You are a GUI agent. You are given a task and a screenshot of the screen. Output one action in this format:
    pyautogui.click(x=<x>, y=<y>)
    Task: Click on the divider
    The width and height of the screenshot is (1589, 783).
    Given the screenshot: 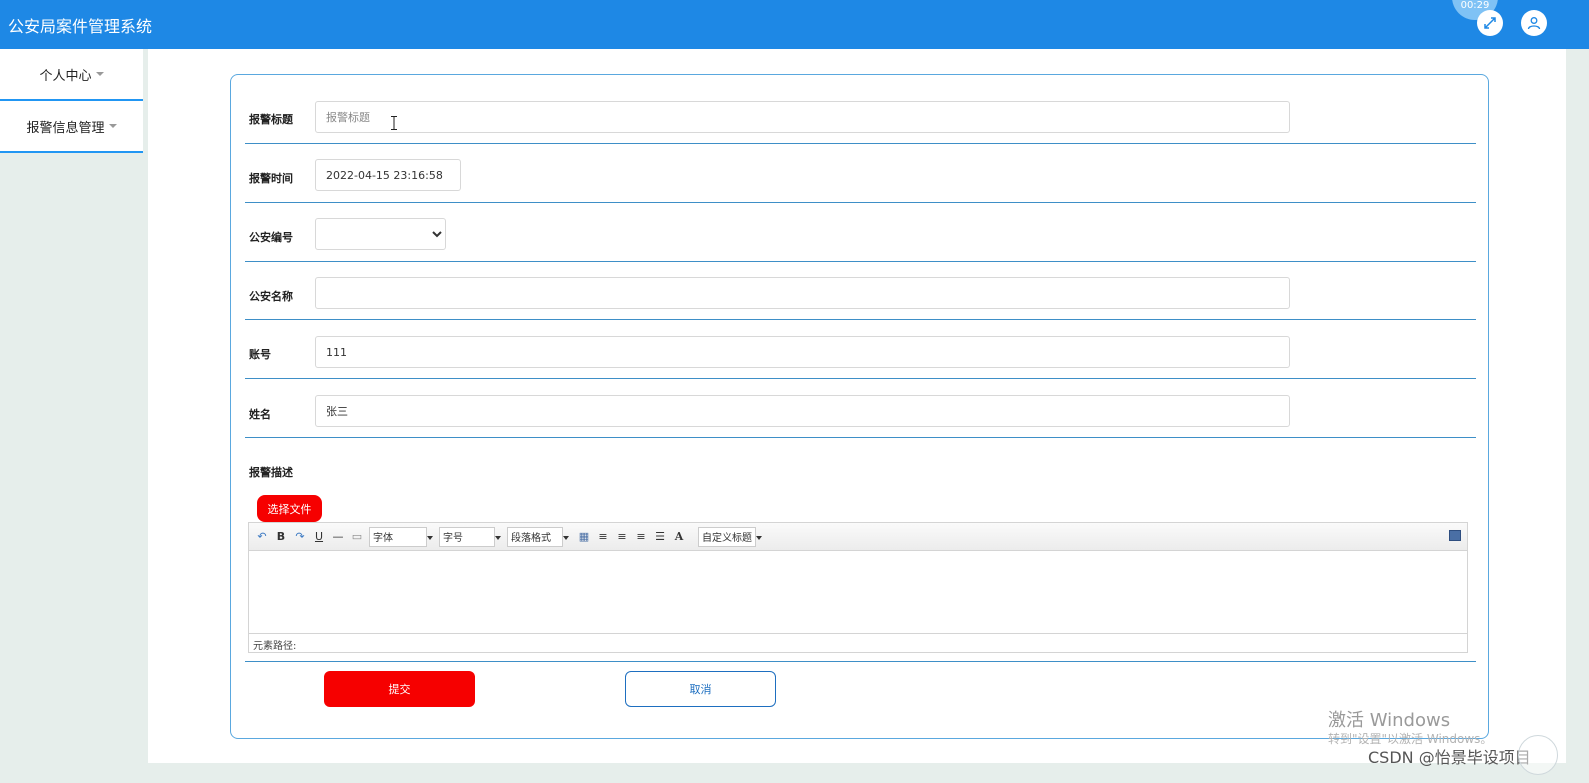 What is the action you would take?
    pyautogui.click(x=860, y=661)
    